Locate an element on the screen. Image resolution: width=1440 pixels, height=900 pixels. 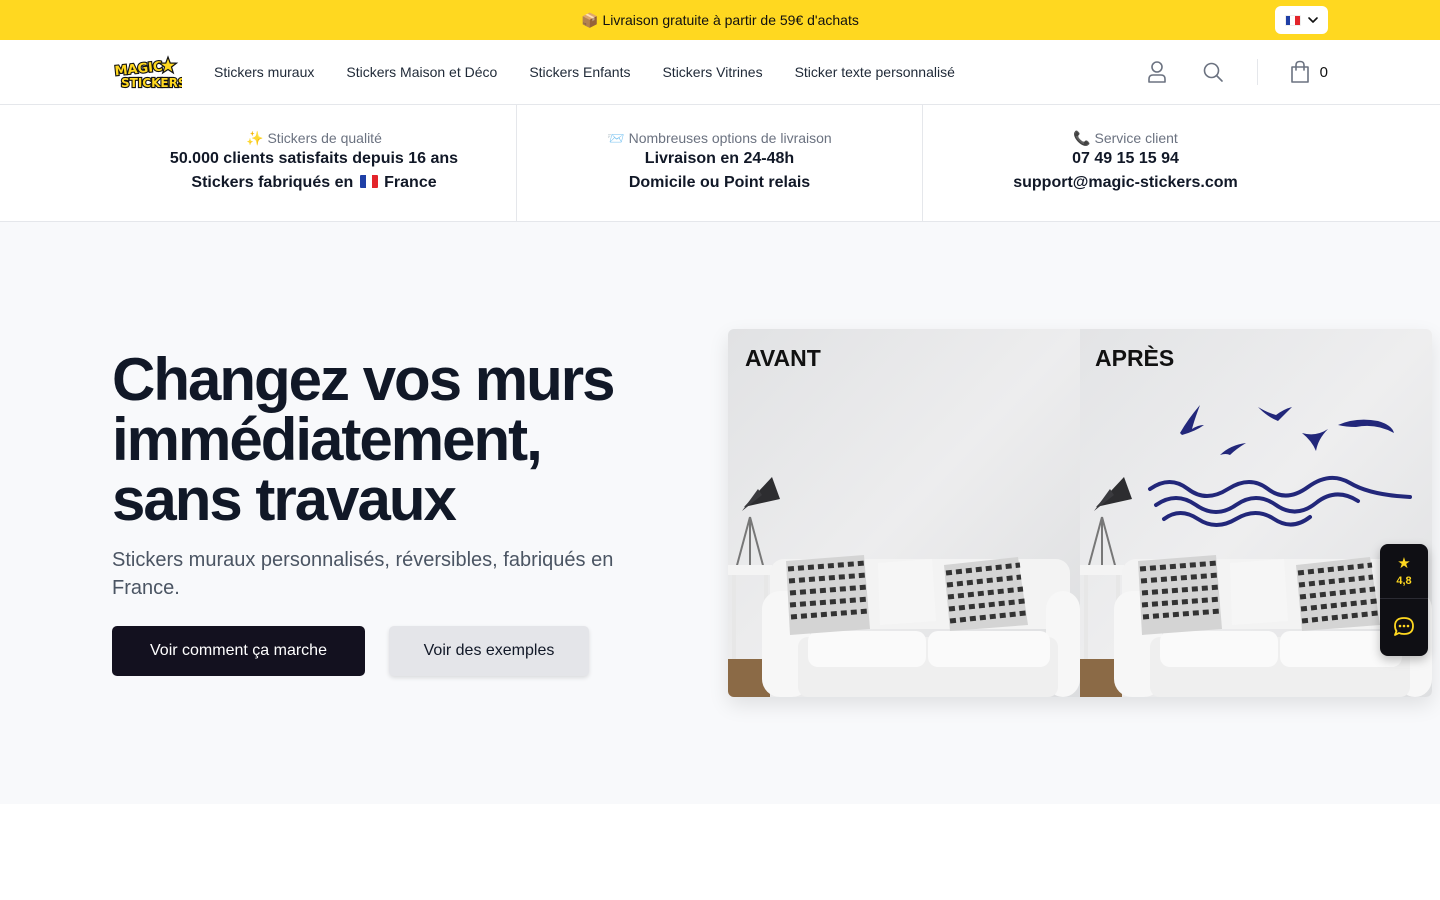
info-kicker: 📞 Service client is located at coordinates (1125, 138).